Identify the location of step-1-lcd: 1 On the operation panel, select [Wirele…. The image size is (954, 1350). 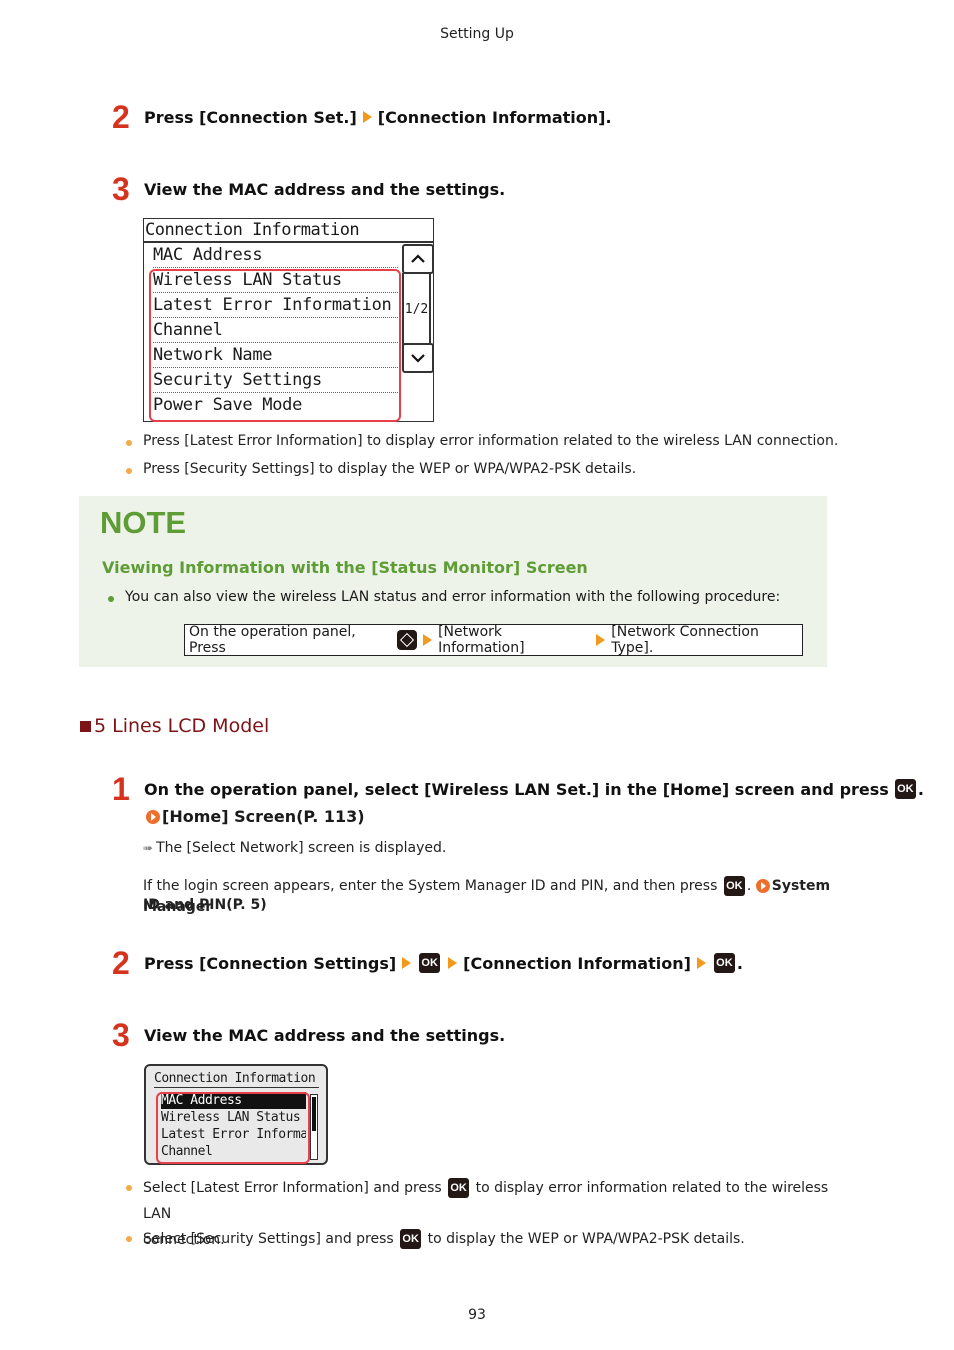
(518, 789).